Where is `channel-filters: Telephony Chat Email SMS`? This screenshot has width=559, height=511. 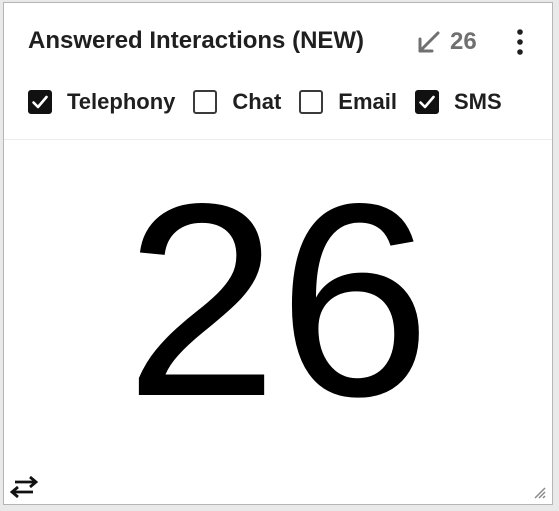 channel-filters: Telephony Chat Email SMS is located at coordinates (265, 102).